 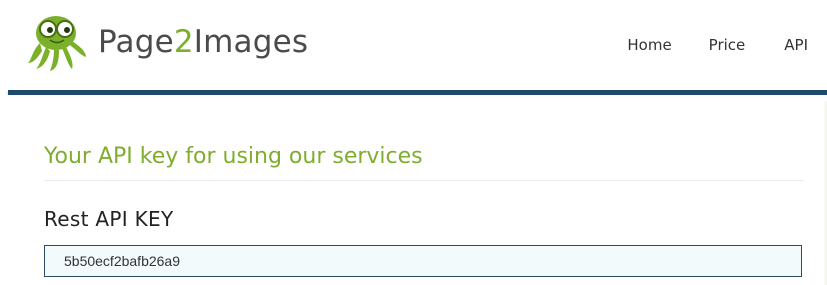 What do you see at coordinates (233, 156) in the screenshot?
I see `section-title: Your API key for using our services` at bounding box center [233, 156].